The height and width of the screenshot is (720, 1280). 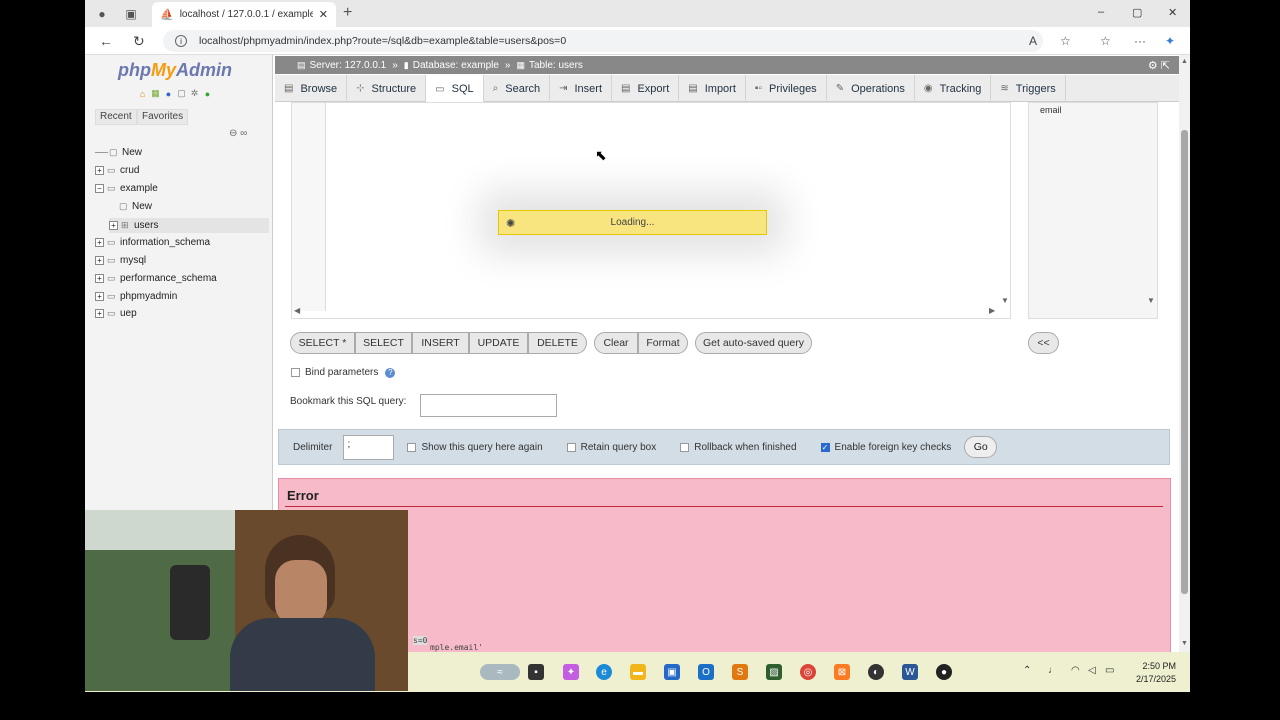 What do you see at coordinates (786, 88) in the screenshot?
I see `tab-privileges: ▪▫ Privileges` at bounding box center [786, 88].